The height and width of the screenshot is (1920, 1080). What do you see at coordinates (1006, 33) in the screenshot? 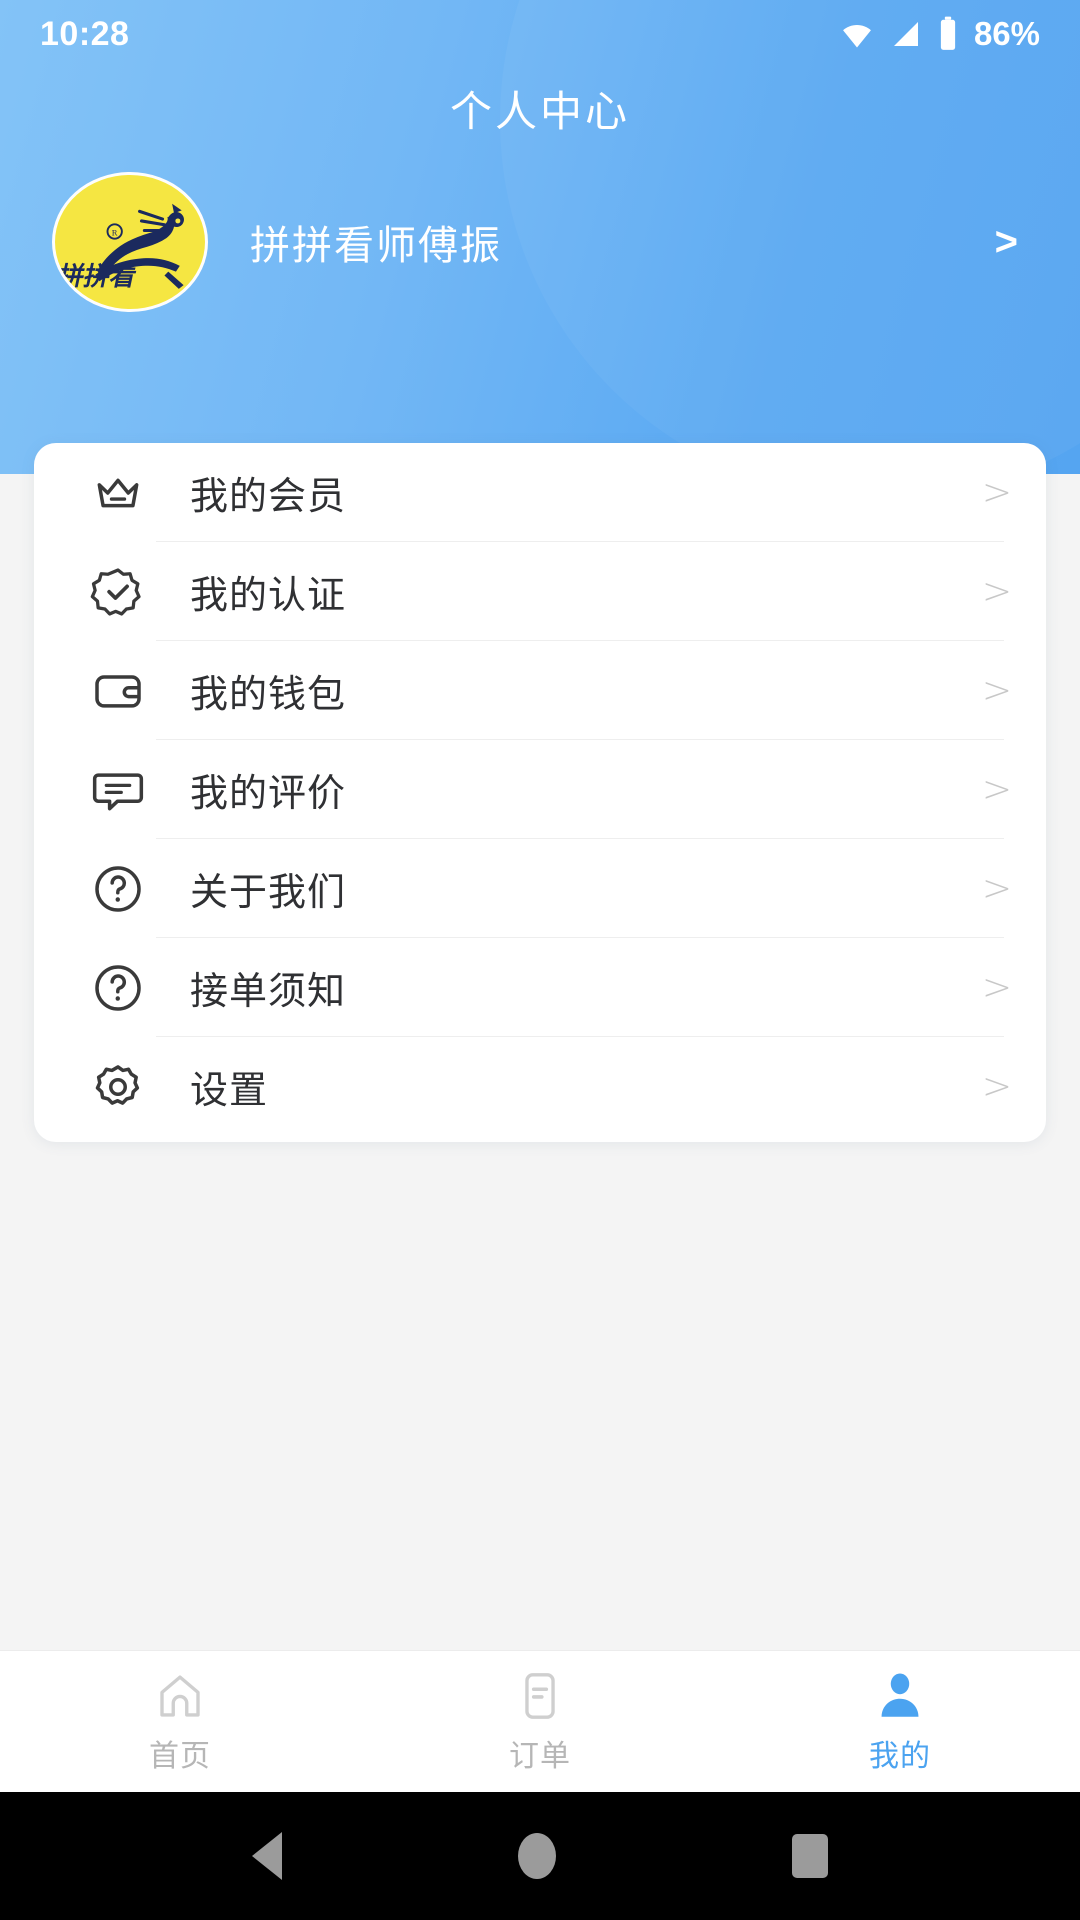
I see `battery-percent-label: 86%` at bounding box center [1006, 33].